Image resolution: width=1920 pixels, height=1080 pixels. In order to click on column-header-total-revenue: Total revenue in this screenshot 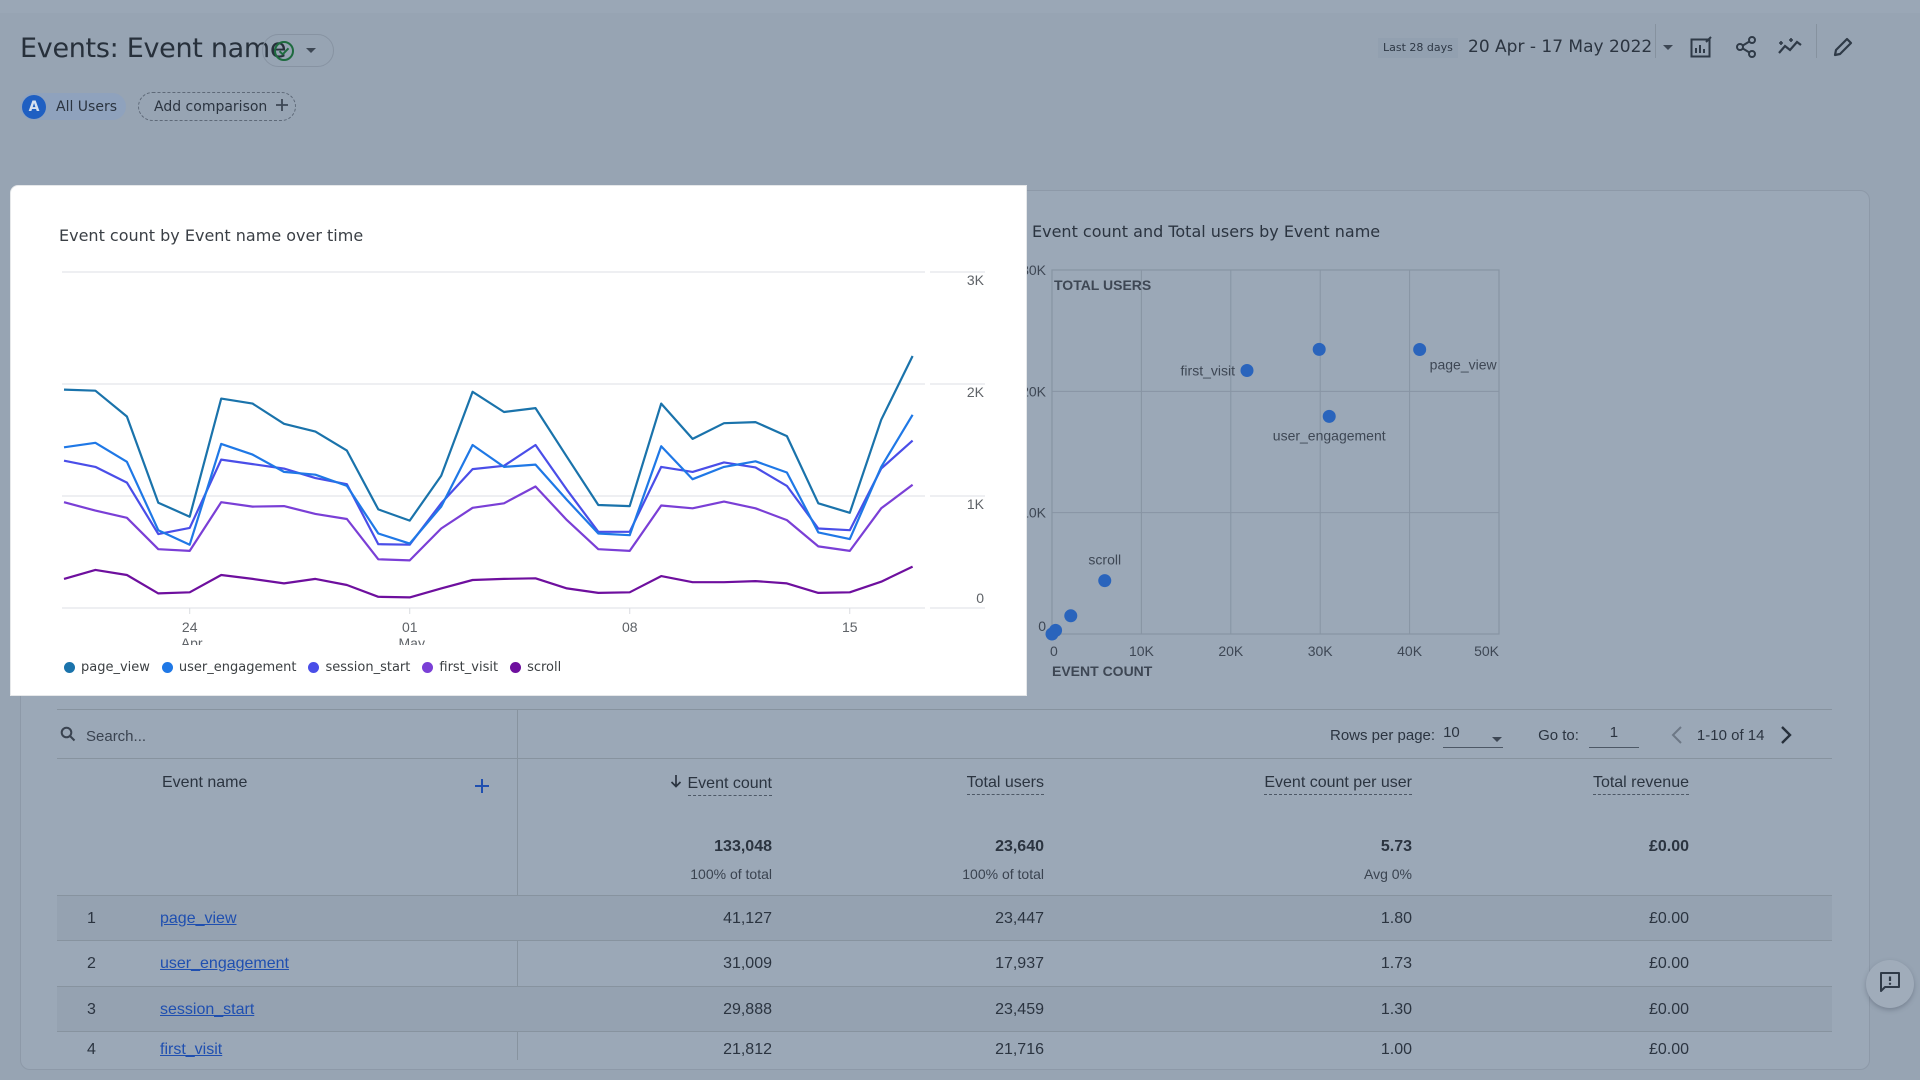, I will do `click(1640, 784)`.